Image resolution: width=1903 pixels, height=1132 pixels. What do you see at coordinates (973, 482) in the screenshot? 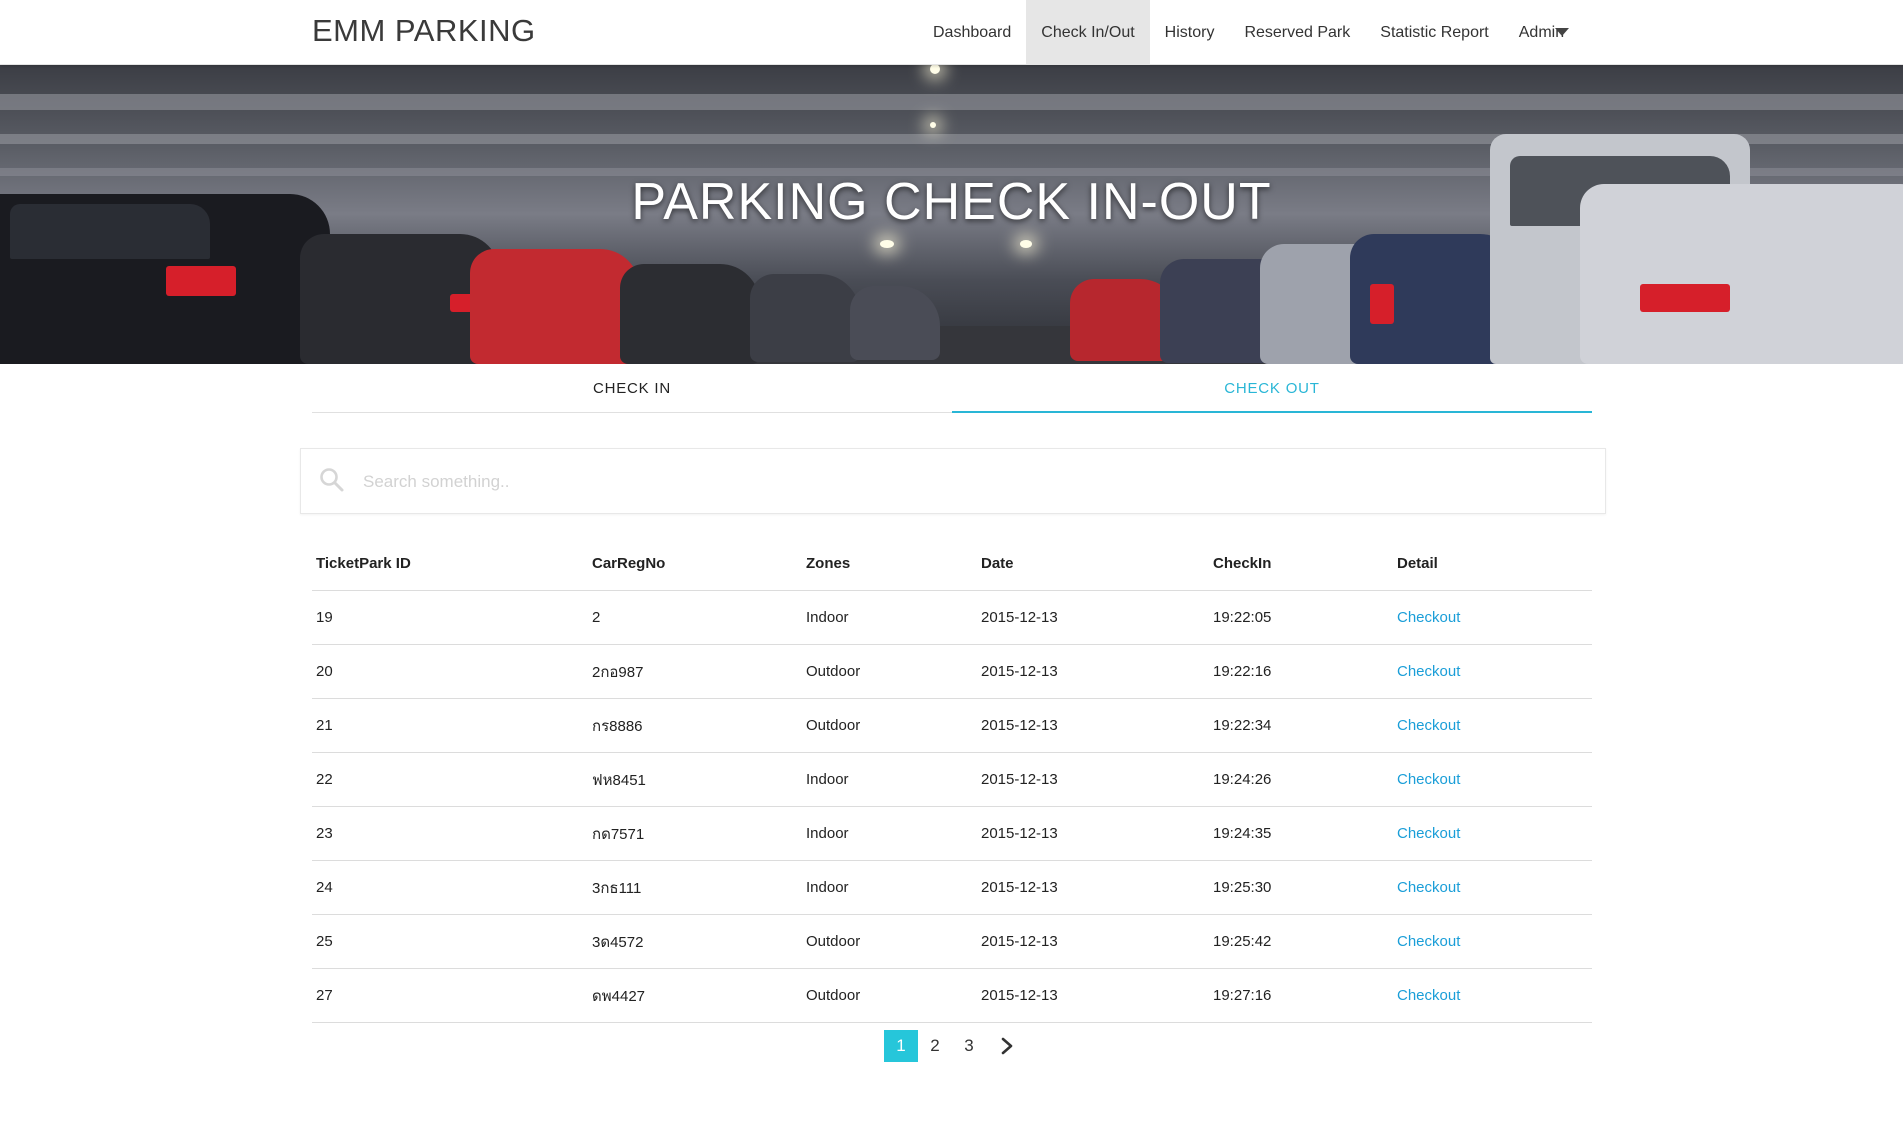
I see `search-input` at bounding box center [973, 482].